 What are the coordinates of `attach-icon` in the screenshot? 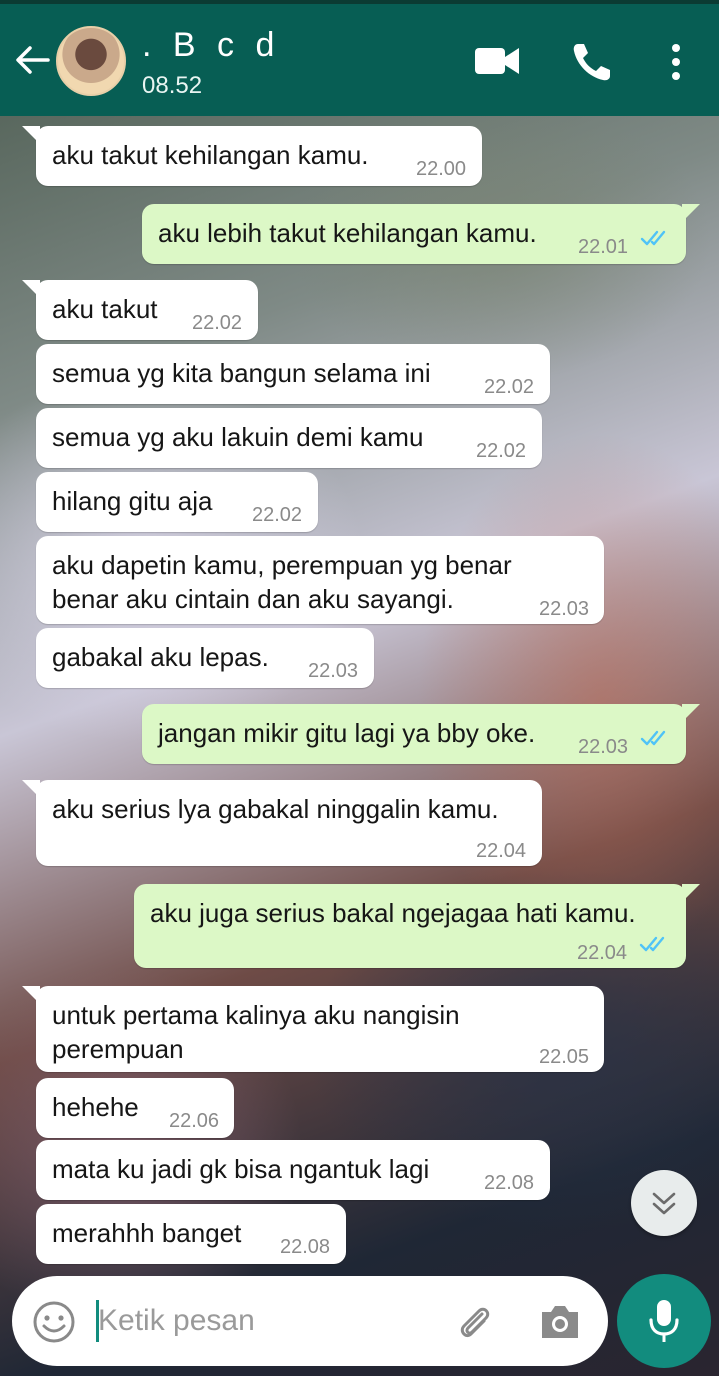 It's located at (474, 1322).